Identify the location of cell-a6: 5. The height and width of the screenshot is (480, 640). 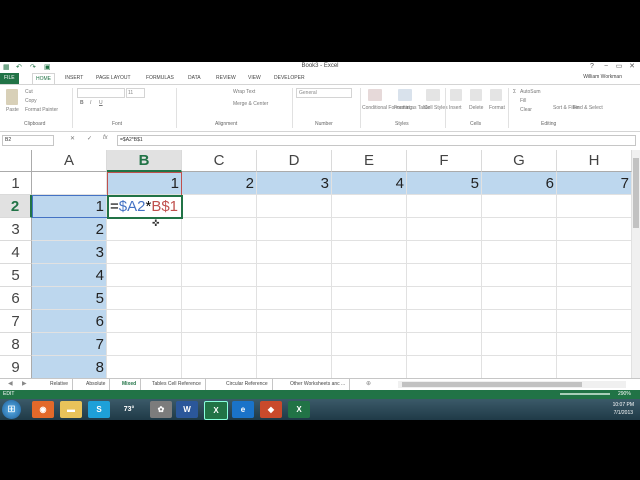
(69, 298).